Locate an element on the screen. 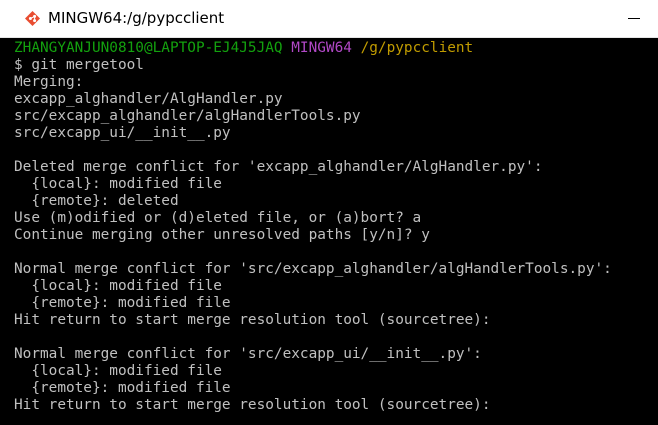  prompt-path: /g/pypcclient is located at coordinates (417, 48).